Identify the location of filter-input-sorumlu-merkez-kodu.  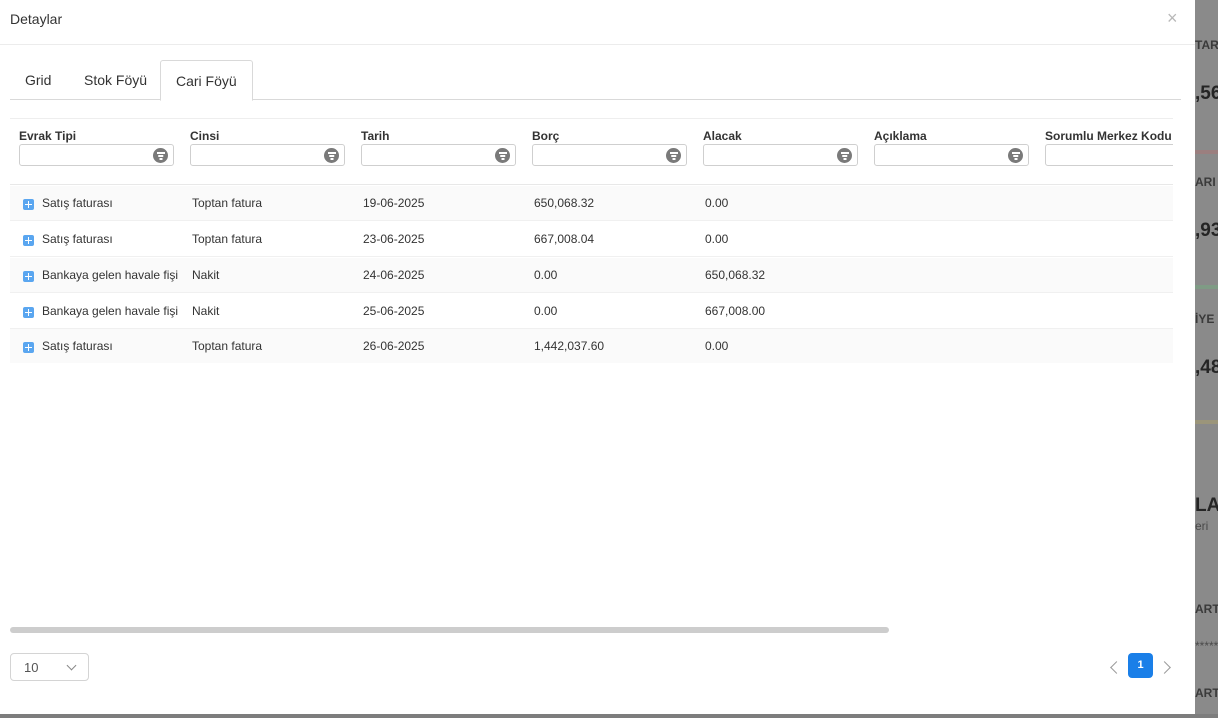
(1109, 155).